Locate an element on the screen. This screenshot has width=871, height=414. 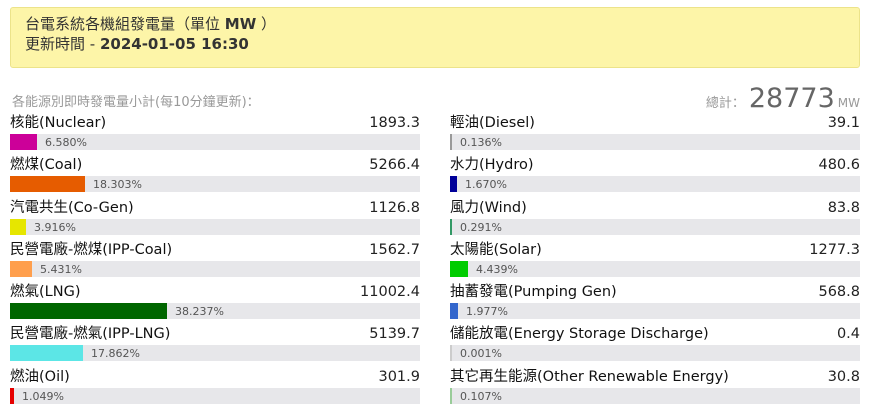
energy-value: 5266.4 is located at coordinates (394, 165).